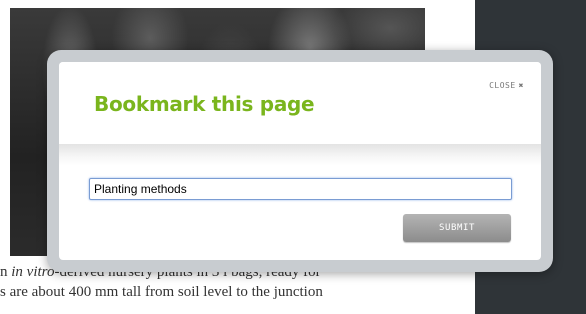 This screenshot has height=314, width=586. Describe the element at coordinates (457, 228) in the screenshot. I see `submit-button: SUBMIT` at that location.